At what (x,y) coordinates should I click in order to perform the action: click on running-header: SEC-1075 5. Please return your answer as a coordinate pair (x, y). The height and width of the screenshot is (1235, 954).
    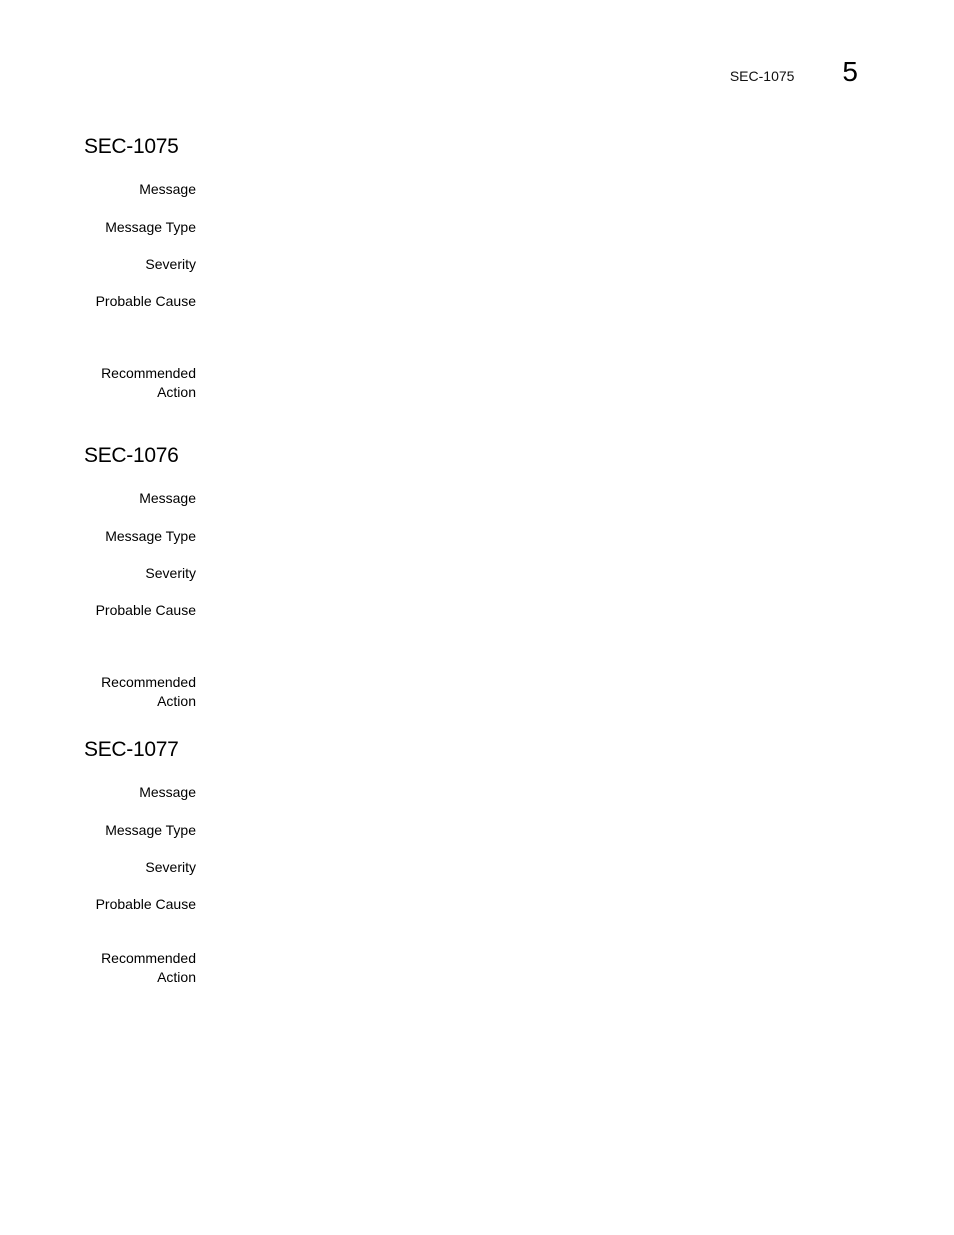
    Looking at the image, I should click on (794, 72).